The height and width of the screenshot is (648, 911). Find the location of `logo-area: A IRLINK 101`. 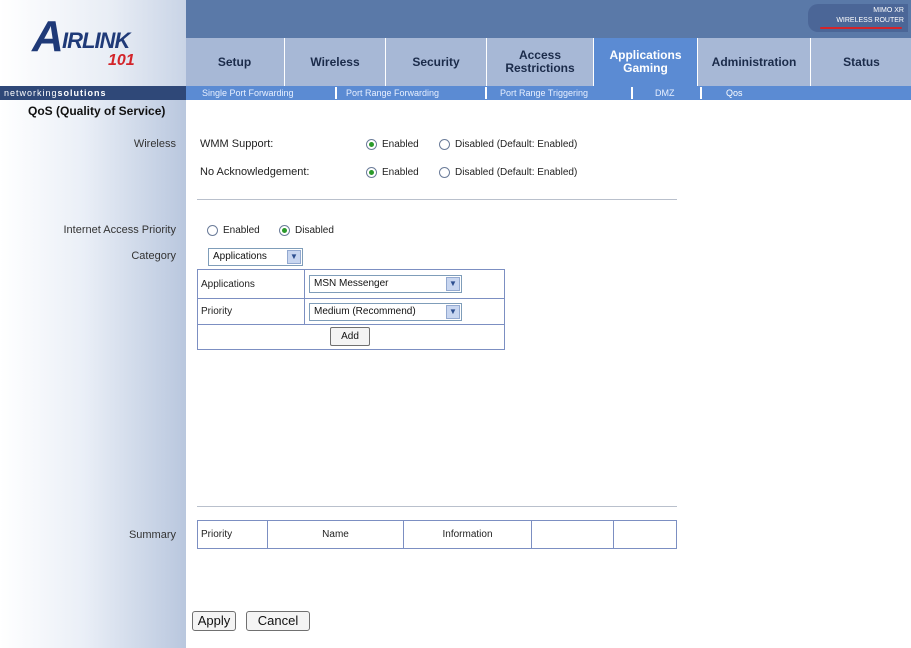

logo-area: A IRLINK 101 is located at coordinates (93, 43).